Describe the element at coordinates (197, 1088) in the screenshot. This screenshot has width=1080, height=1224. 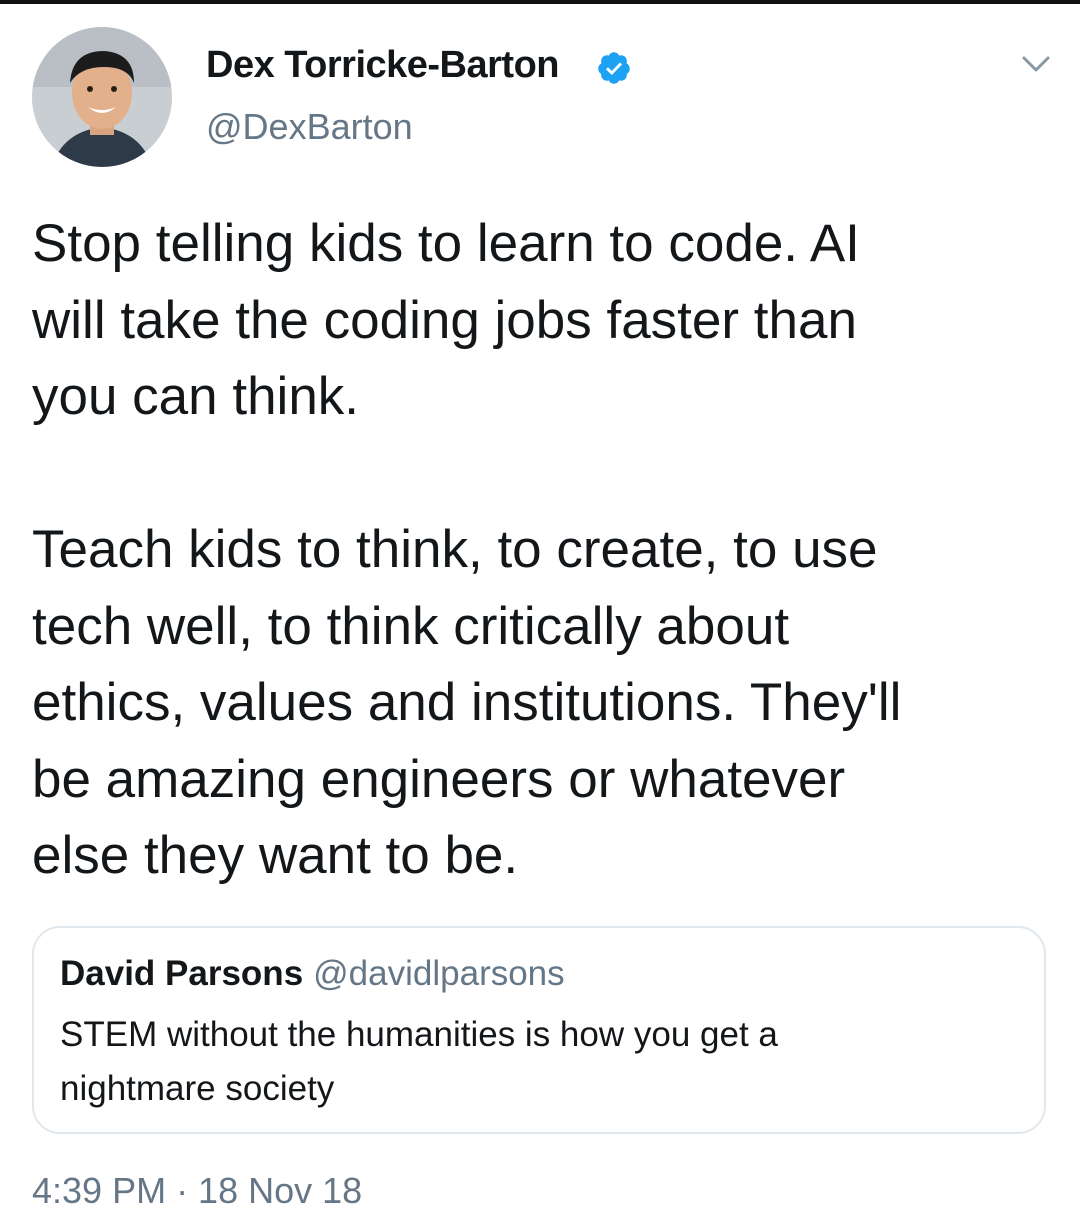
I see `quoted-tweet-line: nightmare society` at that location.